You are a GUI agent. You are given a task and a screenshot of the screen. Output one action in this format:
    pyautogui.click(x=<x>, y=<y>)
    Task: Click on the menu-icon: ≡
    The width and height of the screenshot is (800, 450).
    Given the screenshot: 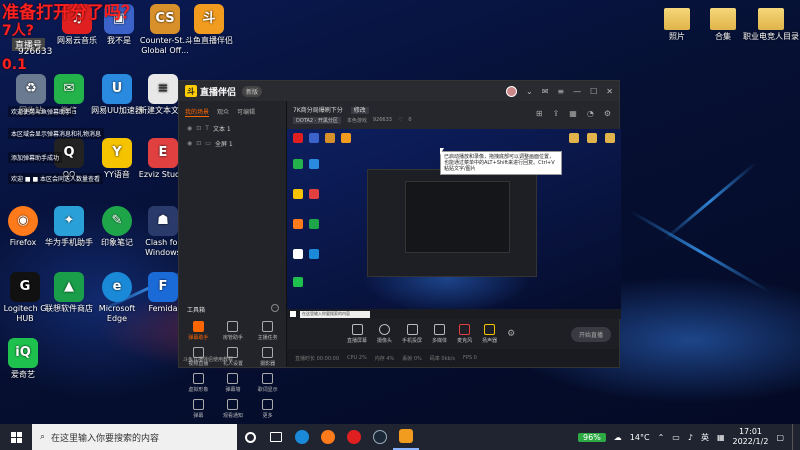 What is the action you would take?
    pyautogui.click(x=560, y=91)
    